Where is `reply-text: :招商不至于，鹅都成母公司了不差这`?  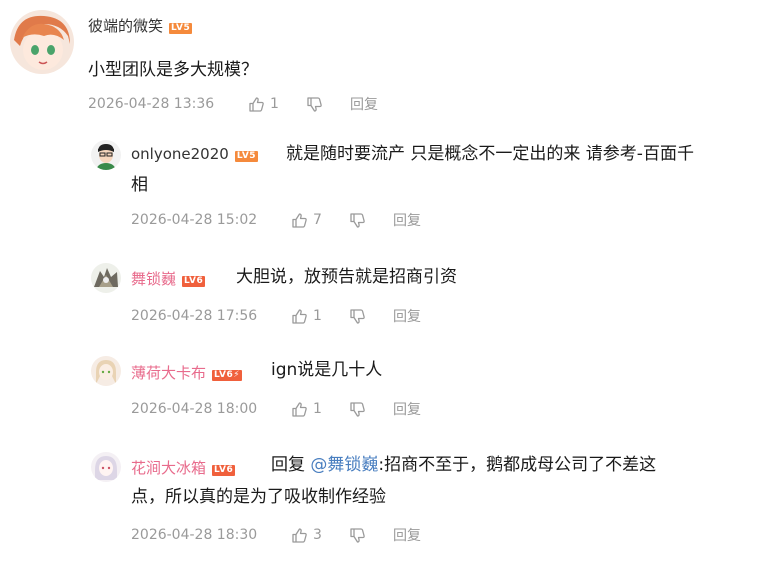 reply-text: :招商不至于，鹅都成母公司了不差这 is located at coordinates (517, 465).